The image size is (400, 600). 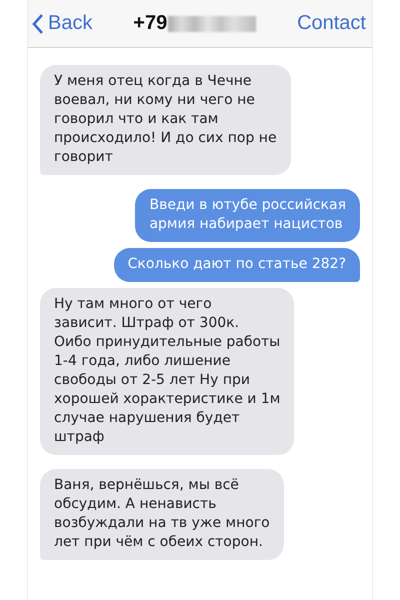 I want to click on sent-message: Сколько дают по статье 282?, so click(x=237, y=265).